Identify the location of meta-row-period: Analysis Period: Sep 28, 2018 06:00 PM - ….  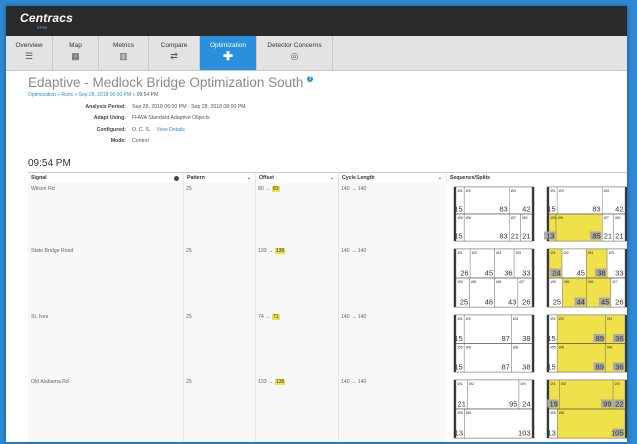
(136, 107).